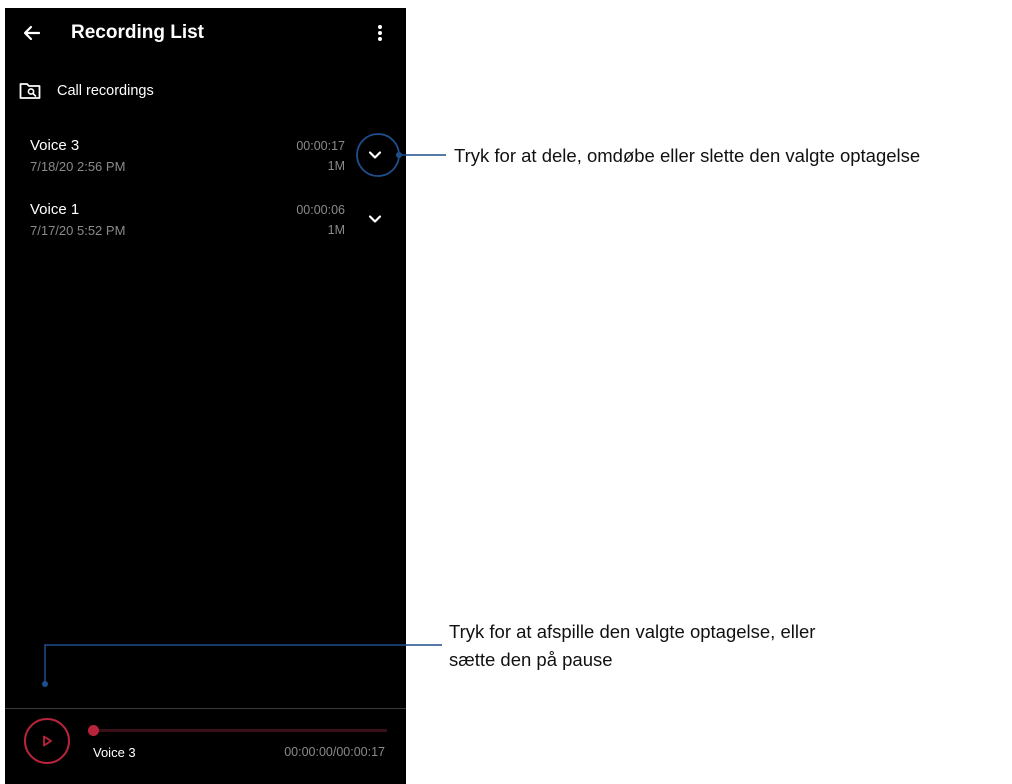 The width and height of the screenshot is (1012, 784). What do you see at coordinates (320, 210) in the screenshot?
I see `recording-duration: 00:00:06` at bounding box center [320, 210].